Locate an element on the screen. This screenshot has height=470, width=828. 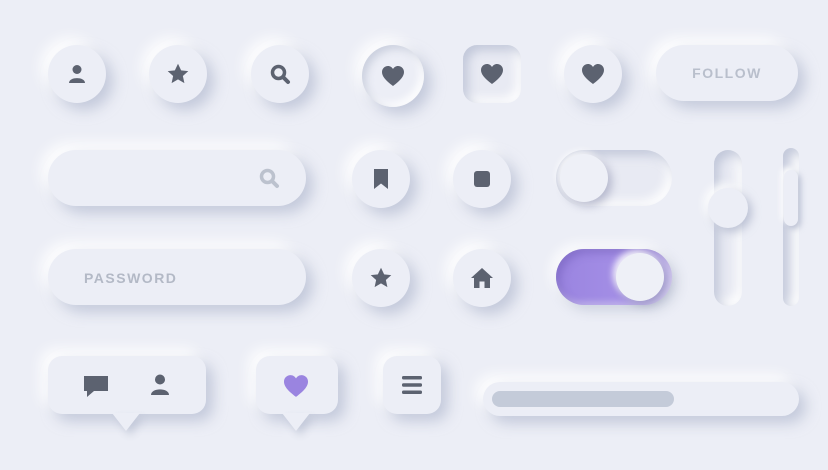
password-field is located at coordinates (177, 277).